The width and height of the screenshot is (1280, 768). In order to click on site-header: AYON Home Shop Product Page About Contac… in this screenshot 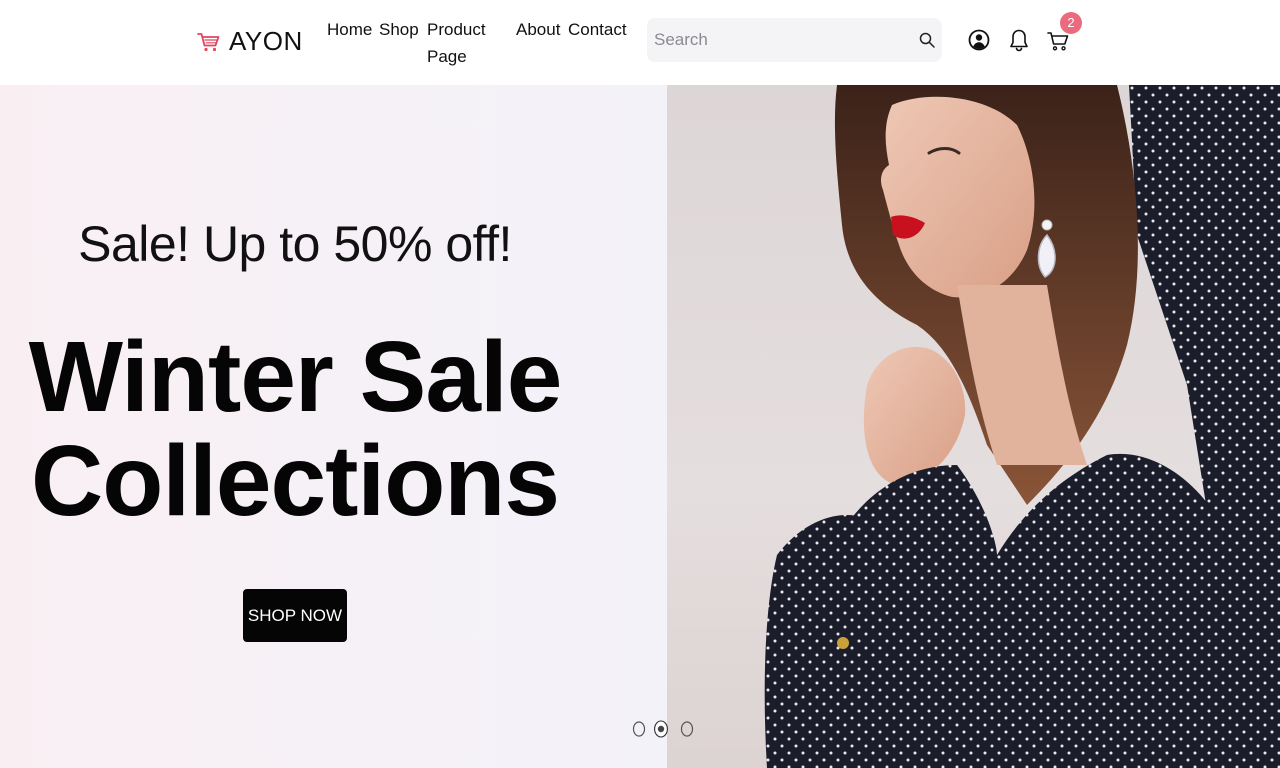, I will do `click(640, 42)`.